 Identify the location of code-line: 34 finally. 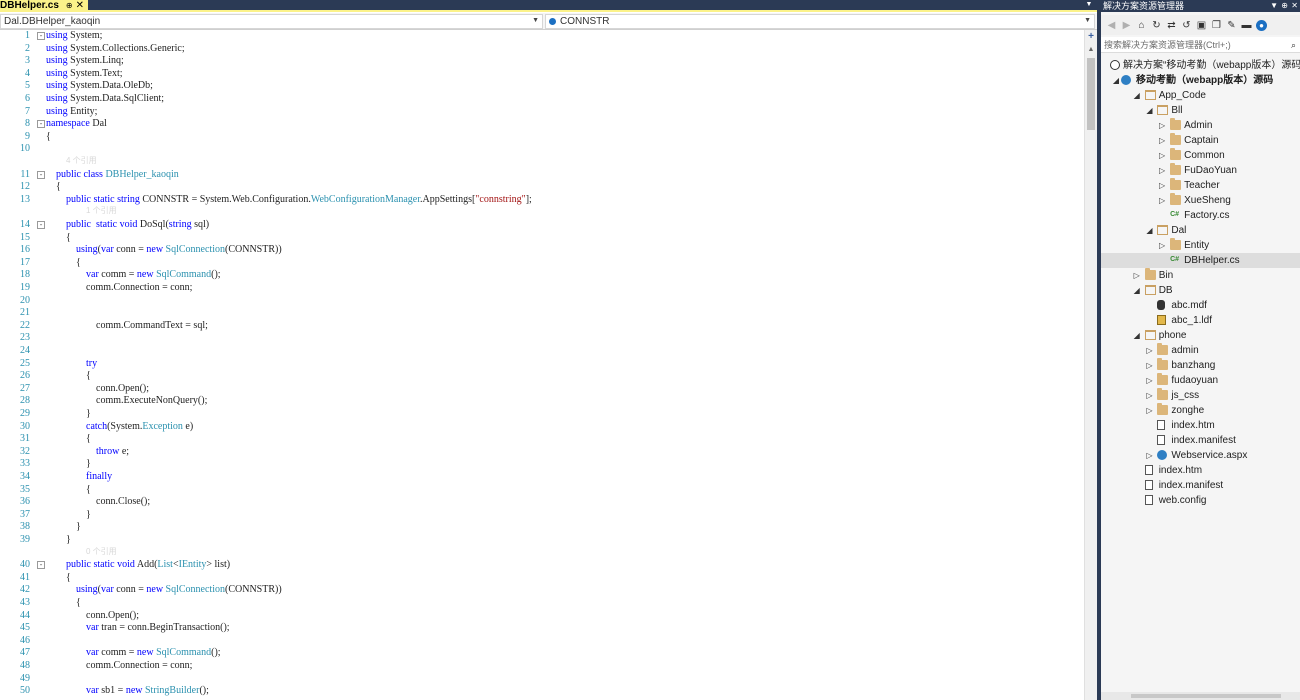
(542, 477).